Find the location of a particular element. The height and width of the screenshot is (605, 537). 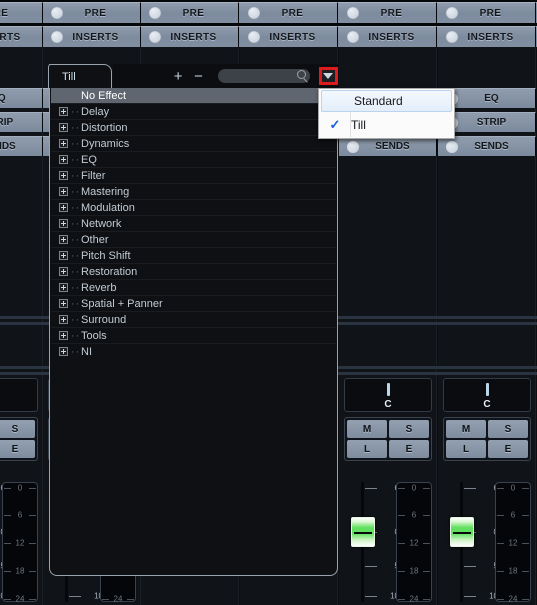

fader-tick is located at coordinates (75, 596).